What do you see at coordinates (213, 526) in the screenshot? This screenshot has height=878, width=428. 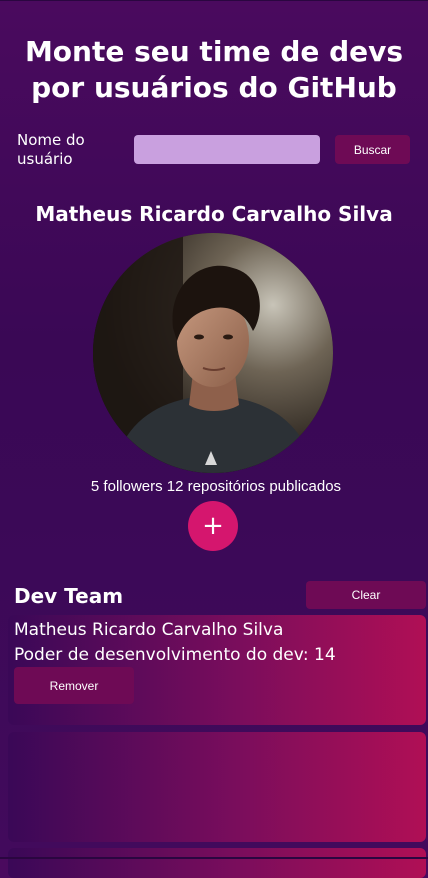 I see `add-to-team-button: +` at bounding box center [213, 526].